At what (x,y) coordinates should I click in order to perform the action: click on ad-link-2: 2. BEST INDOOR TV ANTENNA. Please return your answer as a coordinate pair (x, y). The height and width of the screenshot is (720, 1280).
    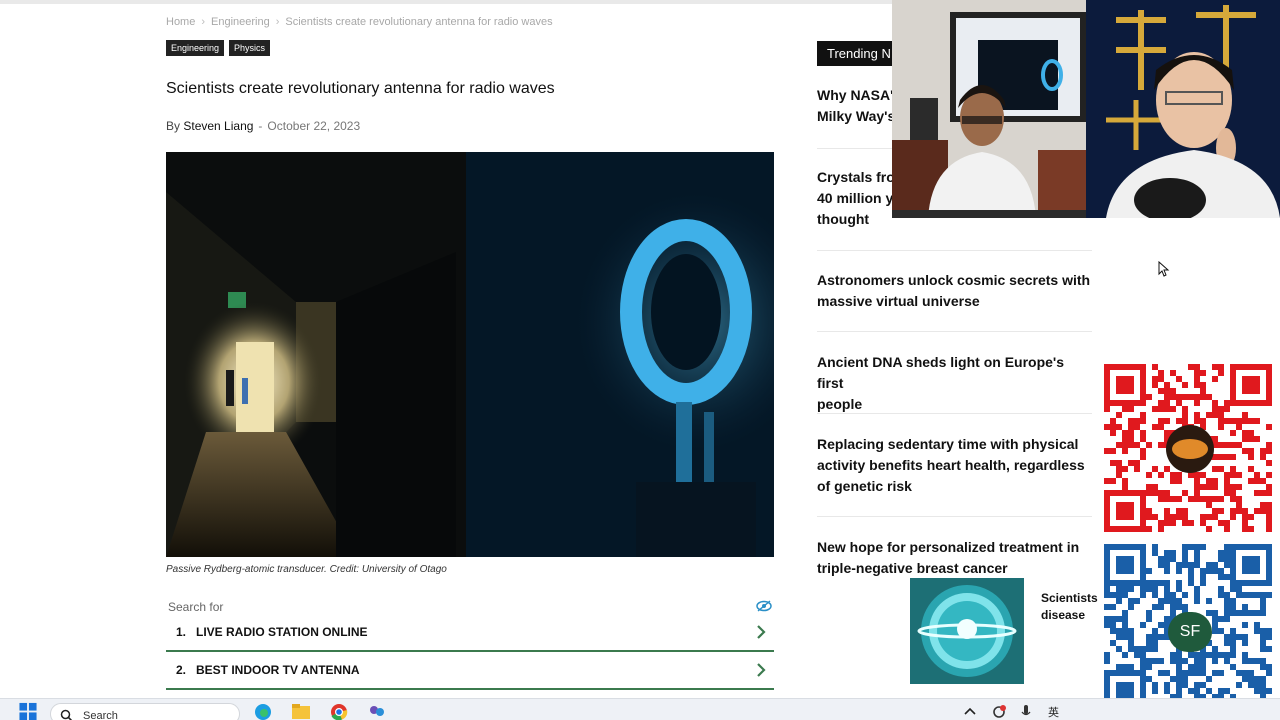
    Looking at the image, I should click on (470, 671).